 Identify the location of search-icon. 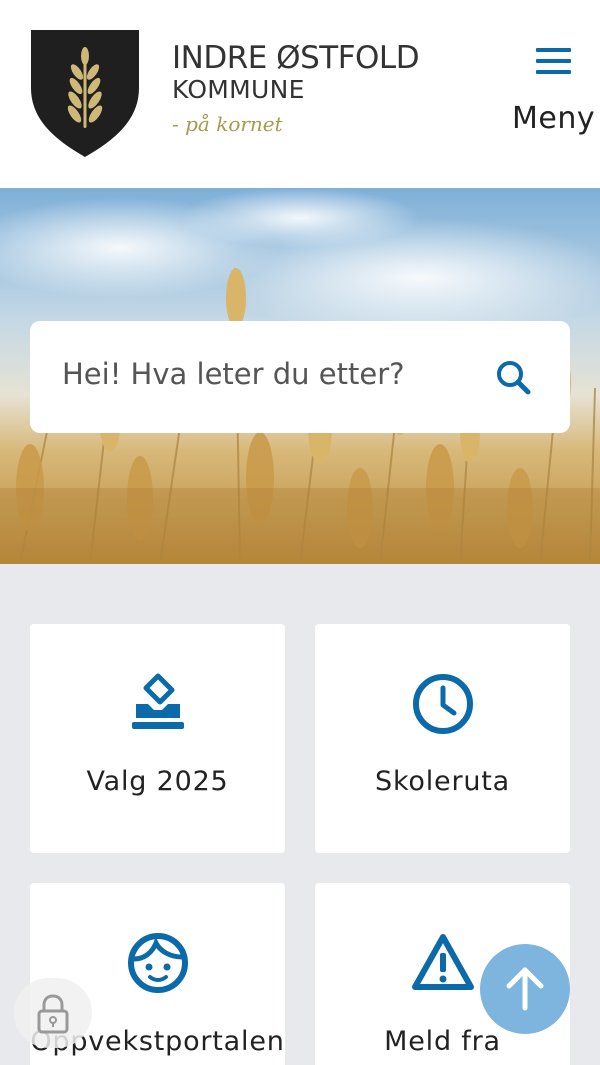
(514, 378).